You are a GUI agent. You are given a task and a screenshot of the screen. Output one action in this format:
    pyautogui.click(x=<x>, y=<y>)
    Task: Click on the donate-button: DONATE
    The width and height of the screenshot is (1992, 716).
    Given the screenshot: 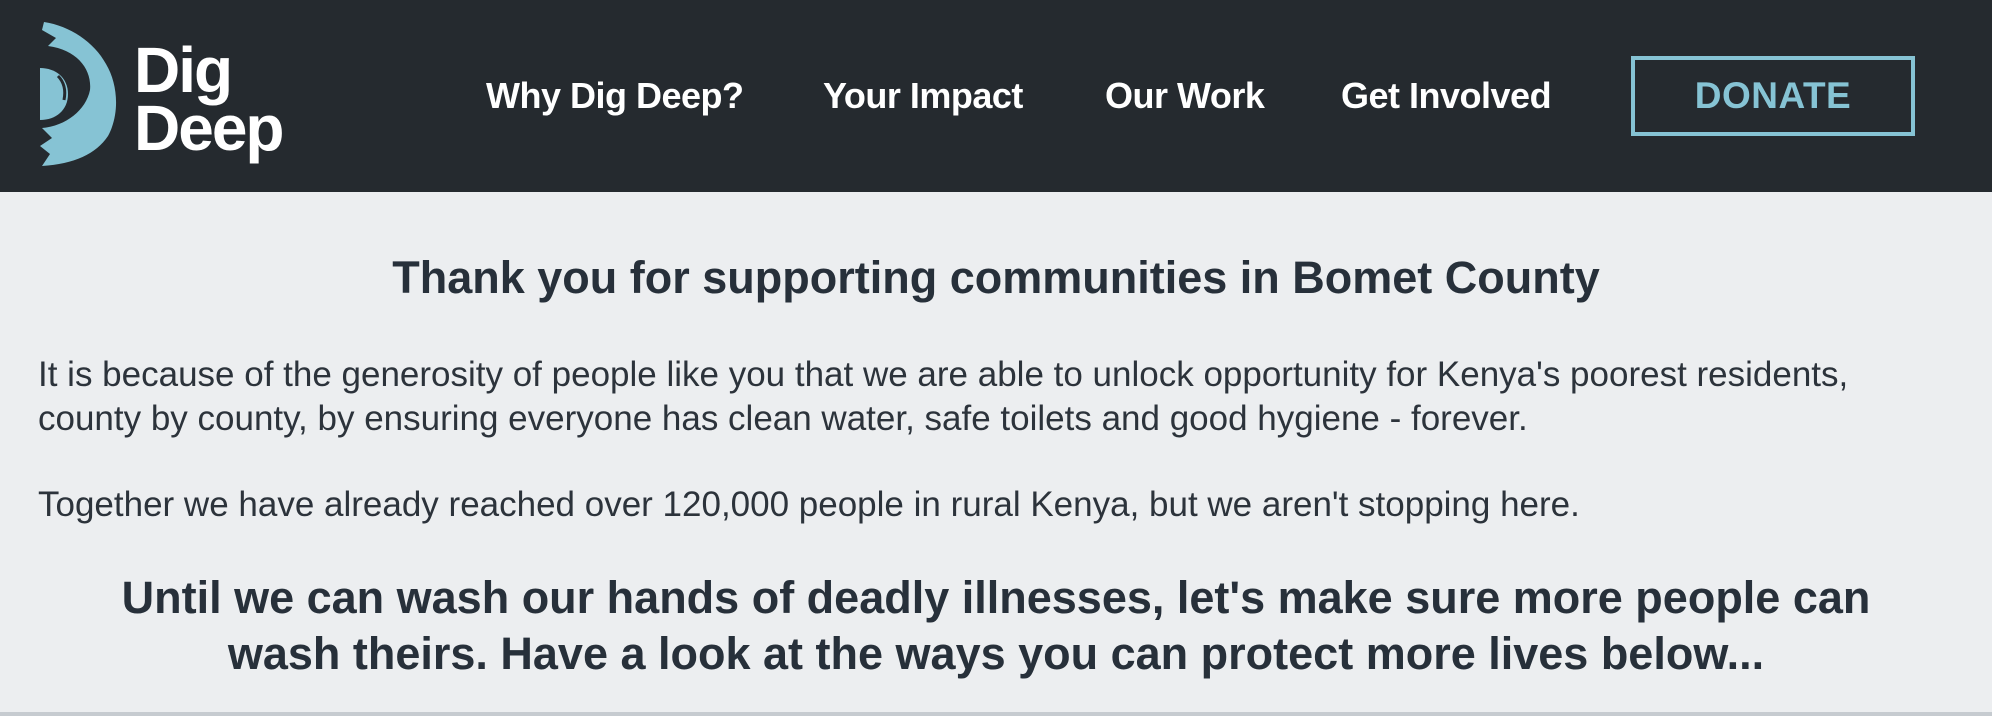 What is the action you would take?
    pyautogui.click(x=1773, y=96)
    